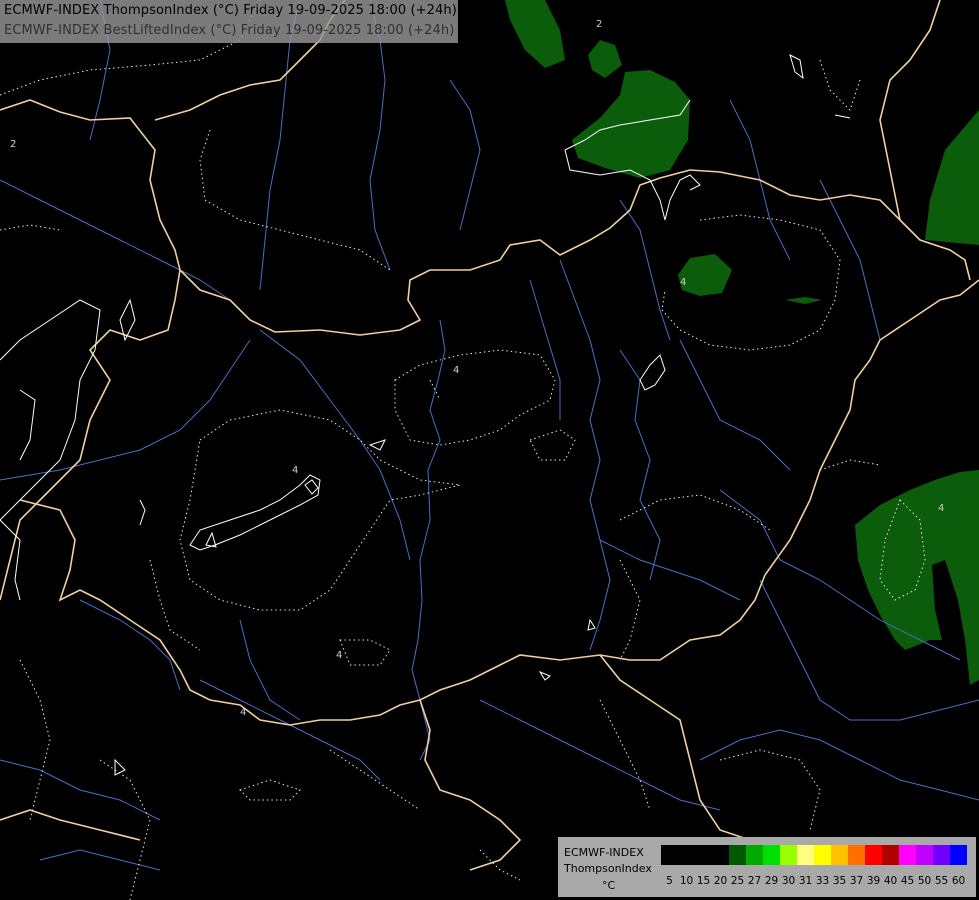  I want to click on legend-tick-label: 45, so click(907, 881).